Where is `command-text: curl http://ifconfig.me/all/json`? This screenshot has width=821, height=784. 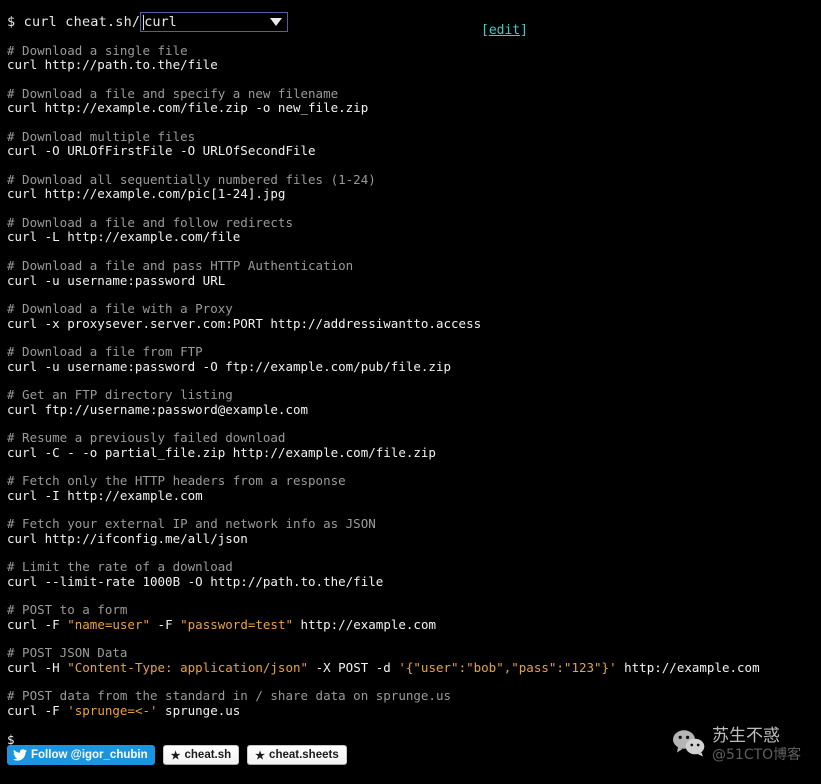 command-text: curl http://ifconfig.me/all/json is located at coordinates (127, 538).